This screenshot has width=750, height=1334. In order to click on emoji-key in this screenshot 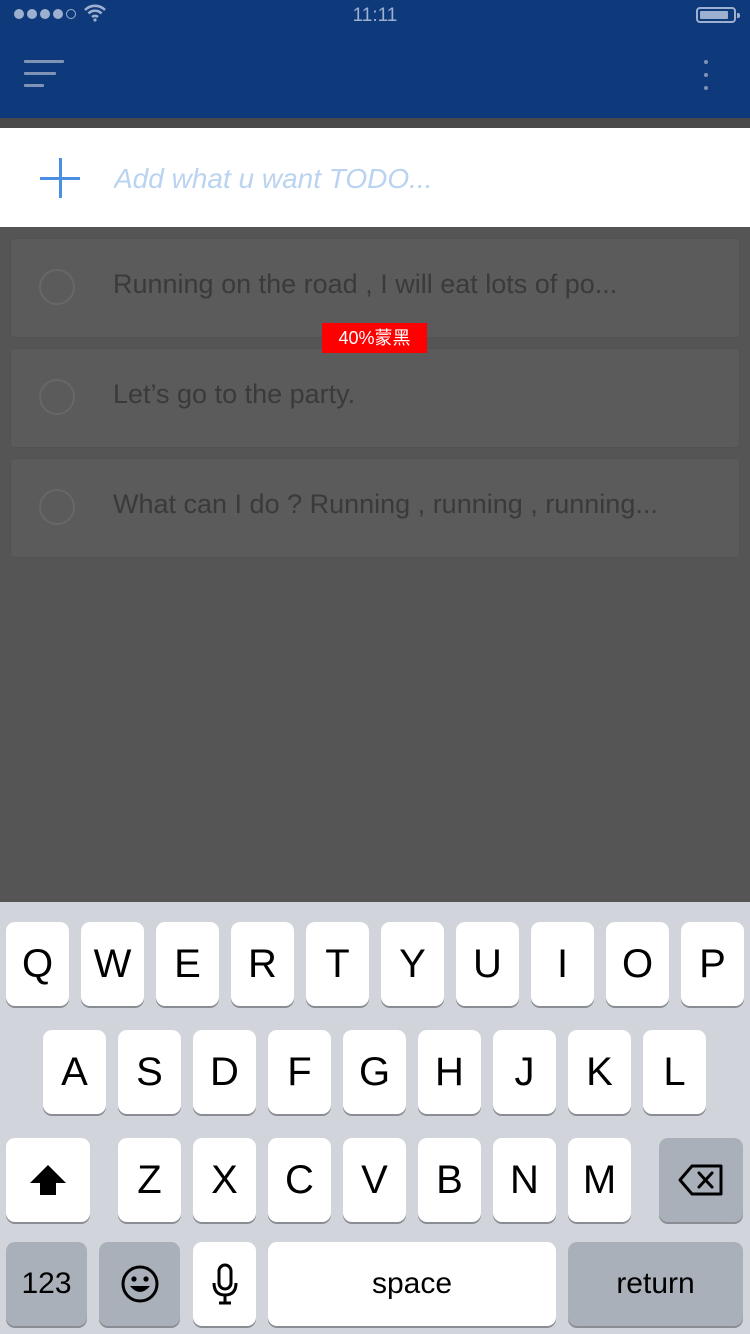, I will do `click(139, 1284)`.